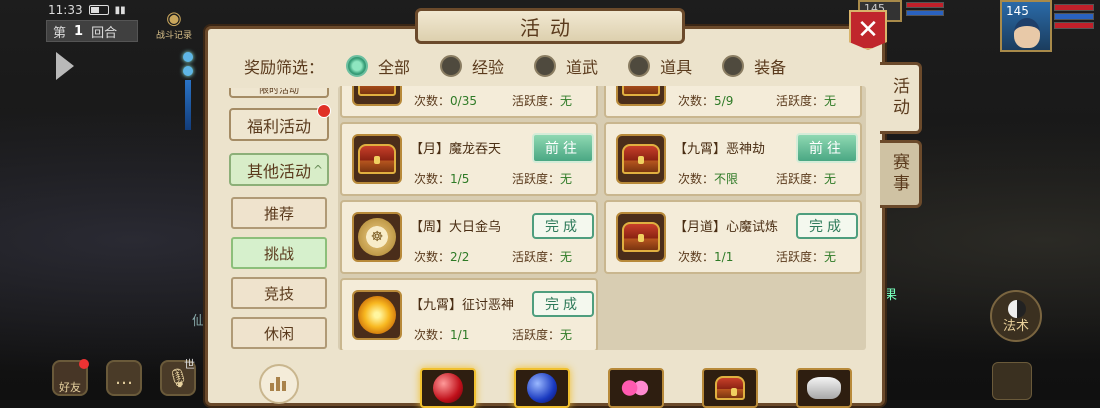 The width and height of the screenshot is (1100, 408). I want to click on close-button: ✕, so click(868, 30).